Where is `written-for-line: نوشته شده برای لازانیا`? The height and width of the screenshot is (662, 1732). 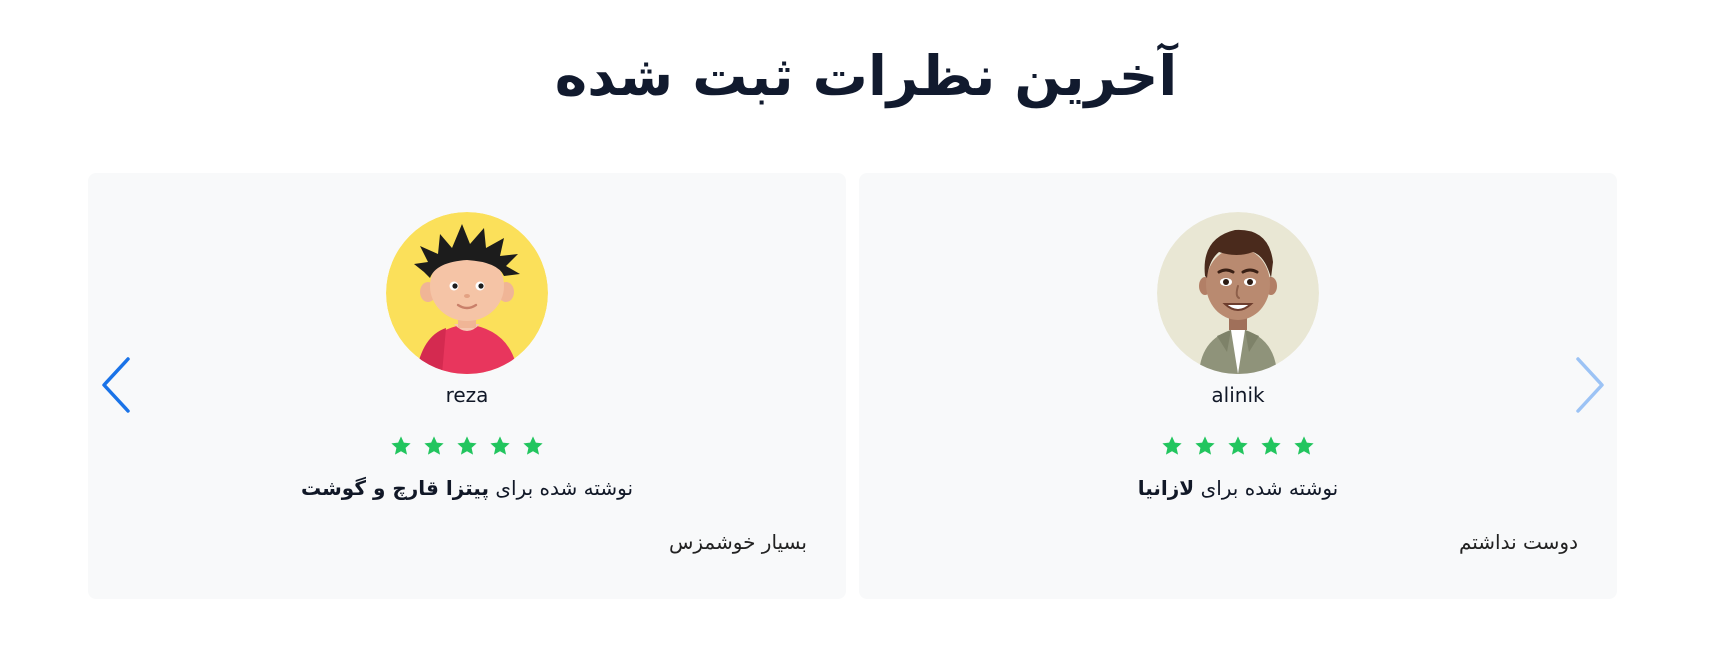
written-for-line: نوشته شده برای لازانیا is located at coordinates (1238, 488).